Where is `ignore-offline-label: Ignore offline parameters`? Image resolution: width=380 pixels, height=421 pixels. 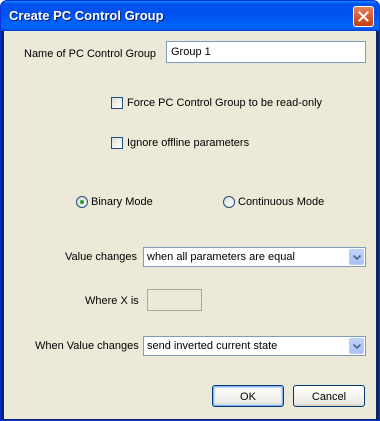 ignore-offline-label: Ignore offline parameters is located at coordinates (188, 143).